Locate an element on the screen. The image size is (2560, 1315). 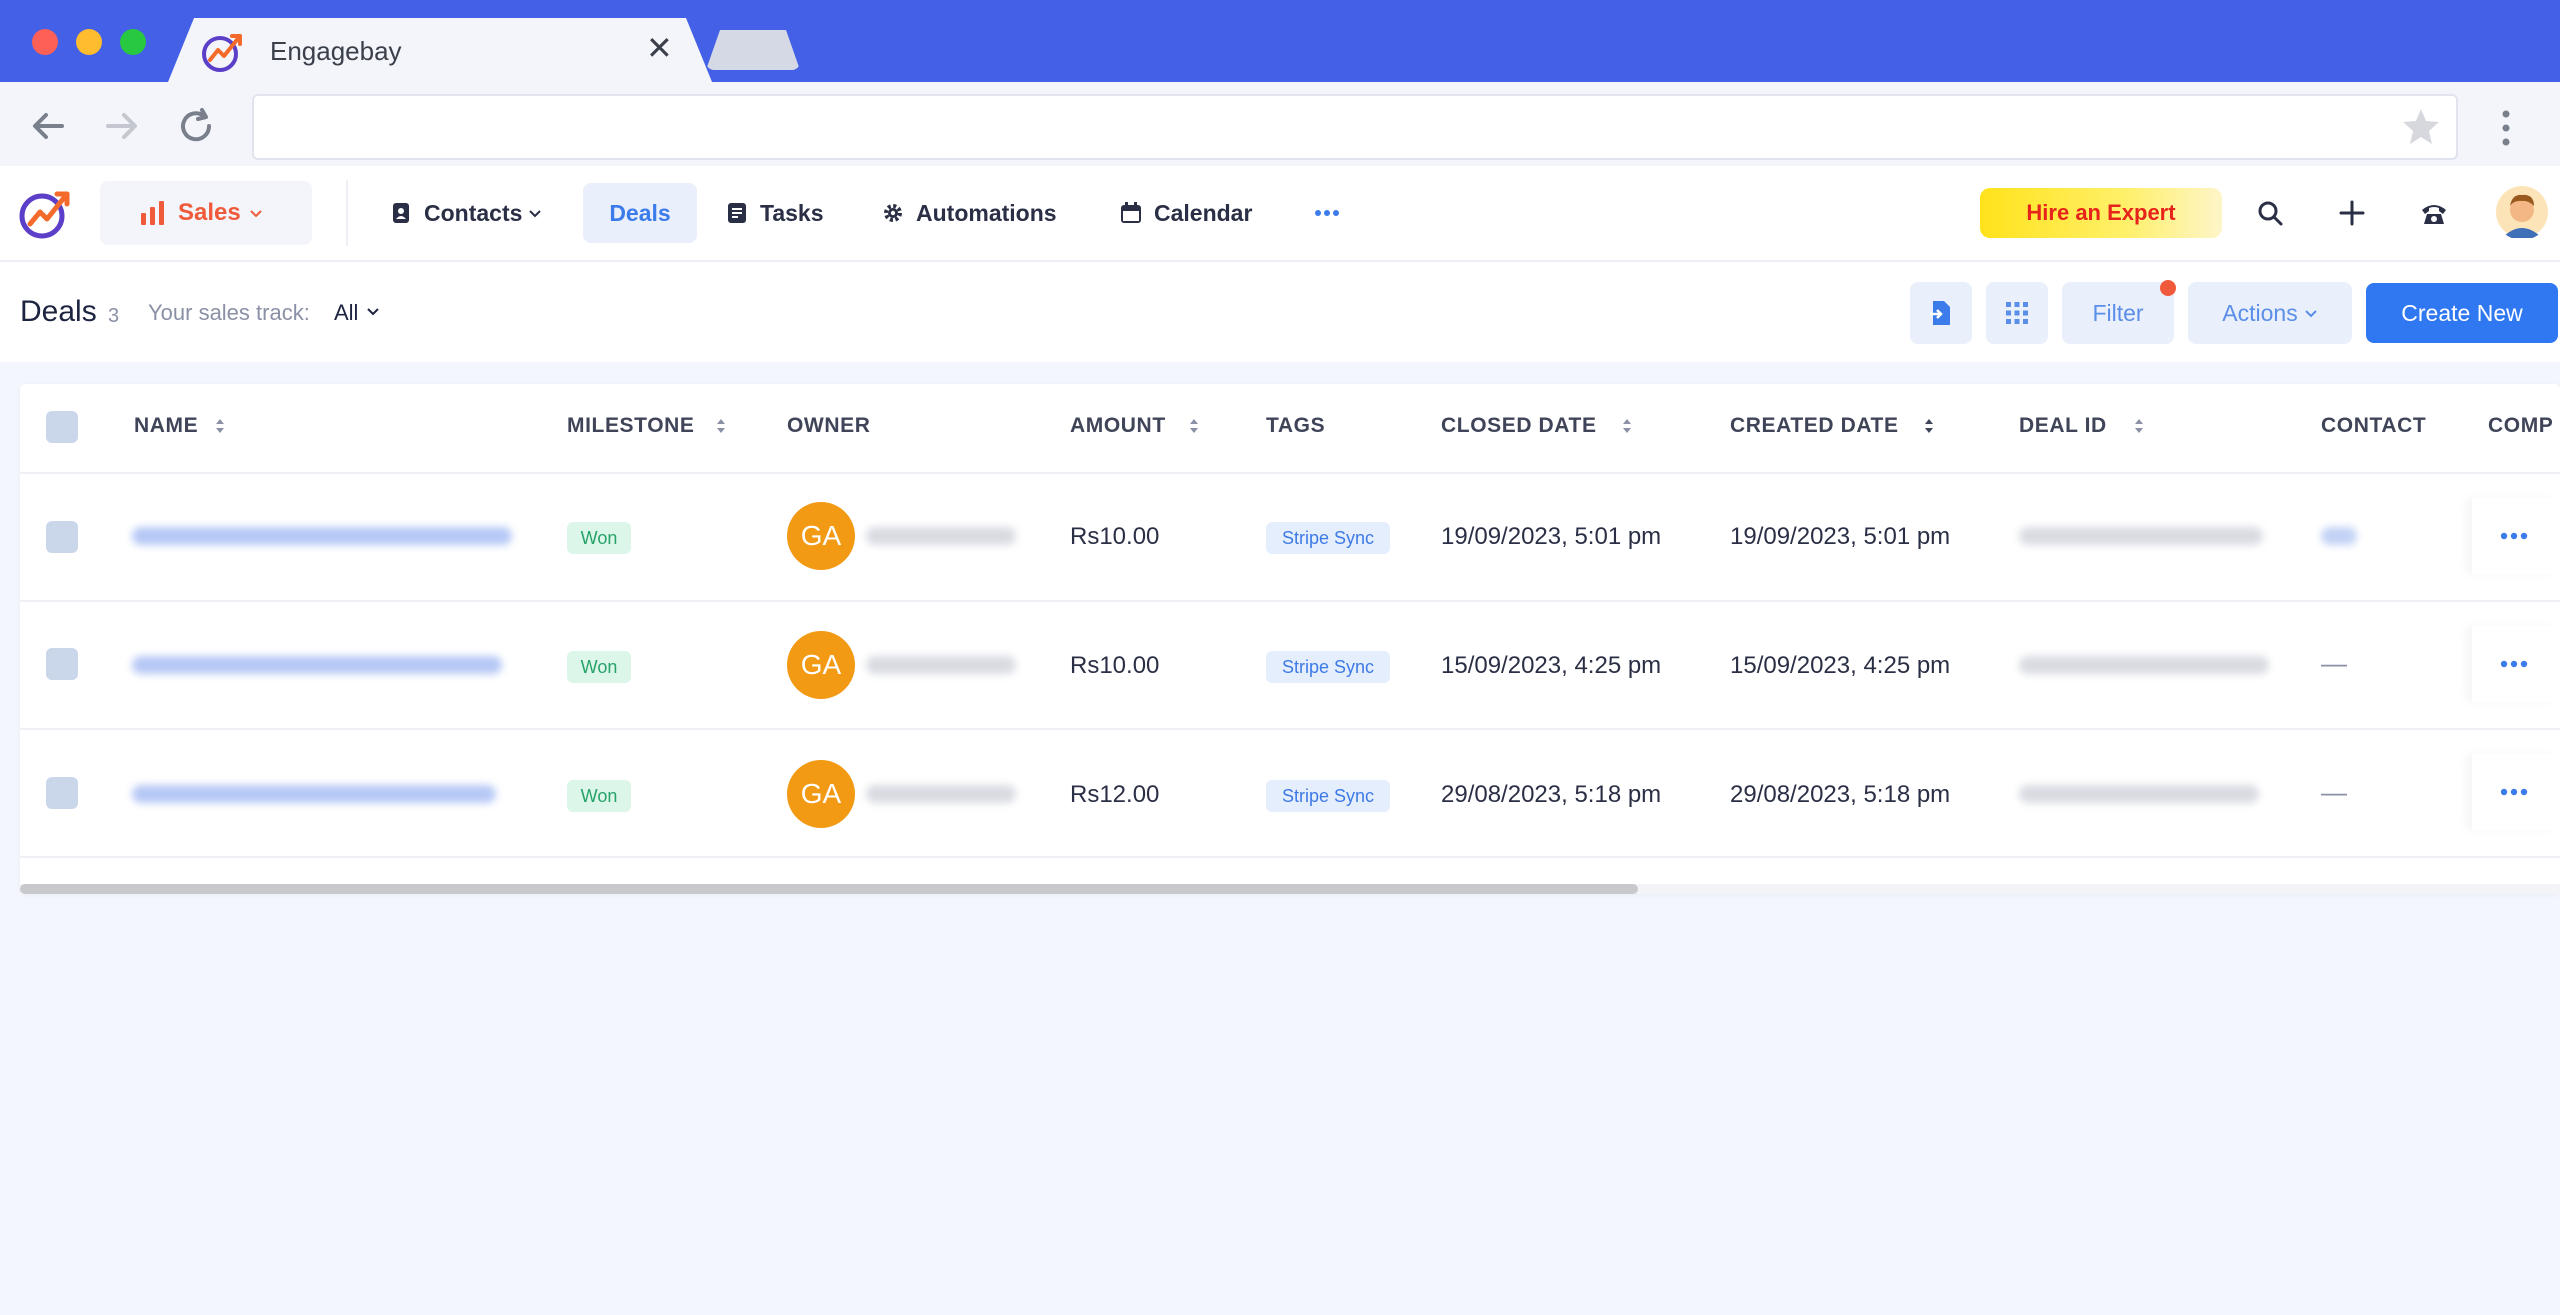
created-date-cell: 15/09/2023, 4:25 pm is located at coordinates (1840, 665).